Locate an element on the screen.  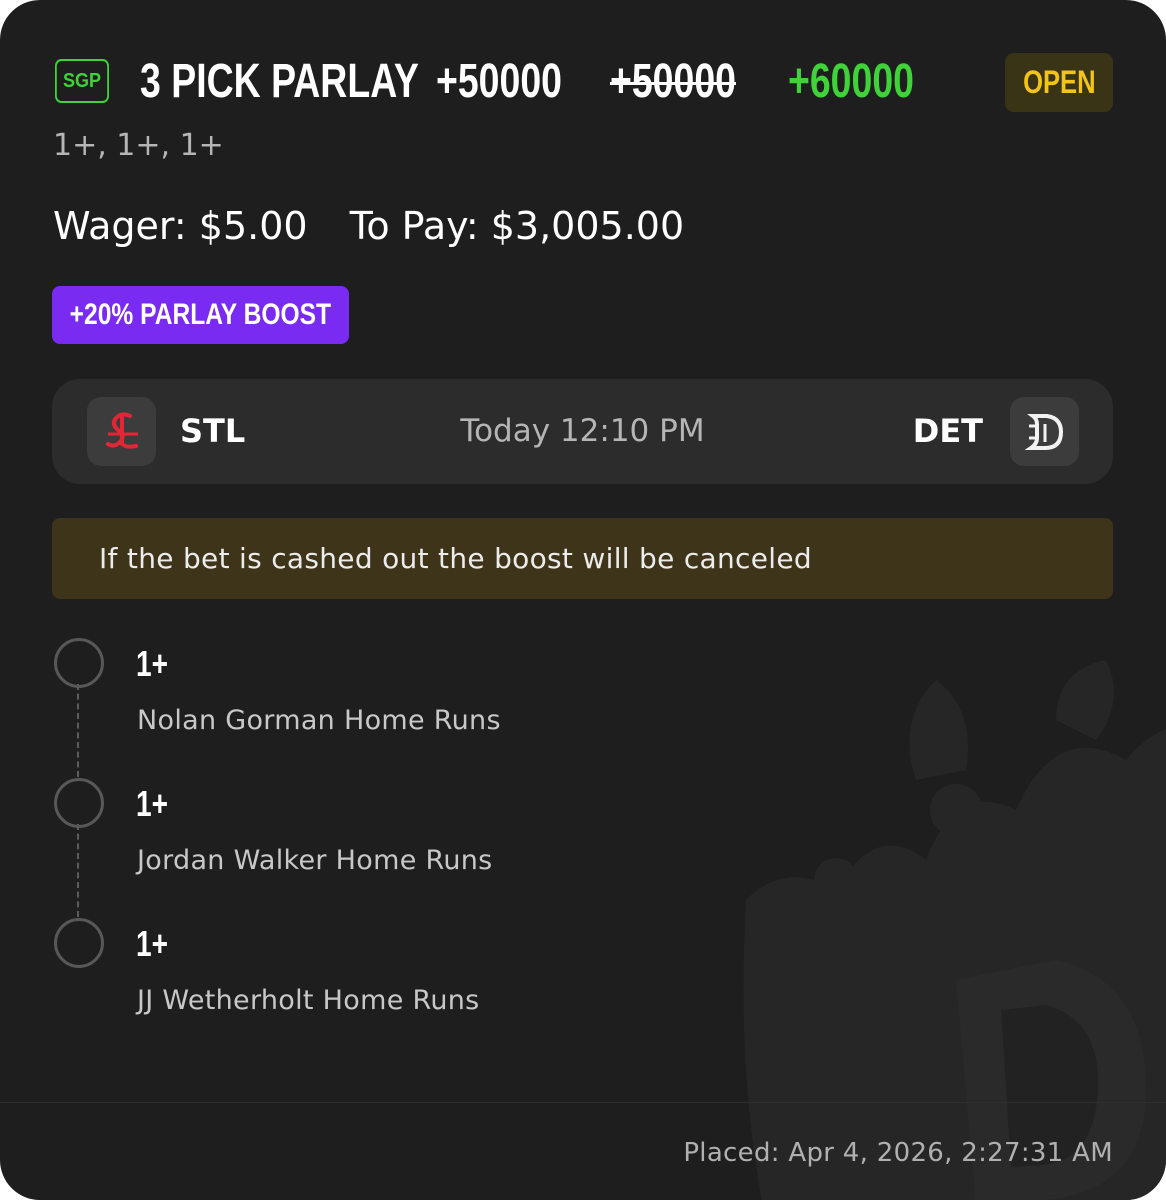
parlay-boost-label: +20% PARLAY BOOST is located at coordinates (200, 314).